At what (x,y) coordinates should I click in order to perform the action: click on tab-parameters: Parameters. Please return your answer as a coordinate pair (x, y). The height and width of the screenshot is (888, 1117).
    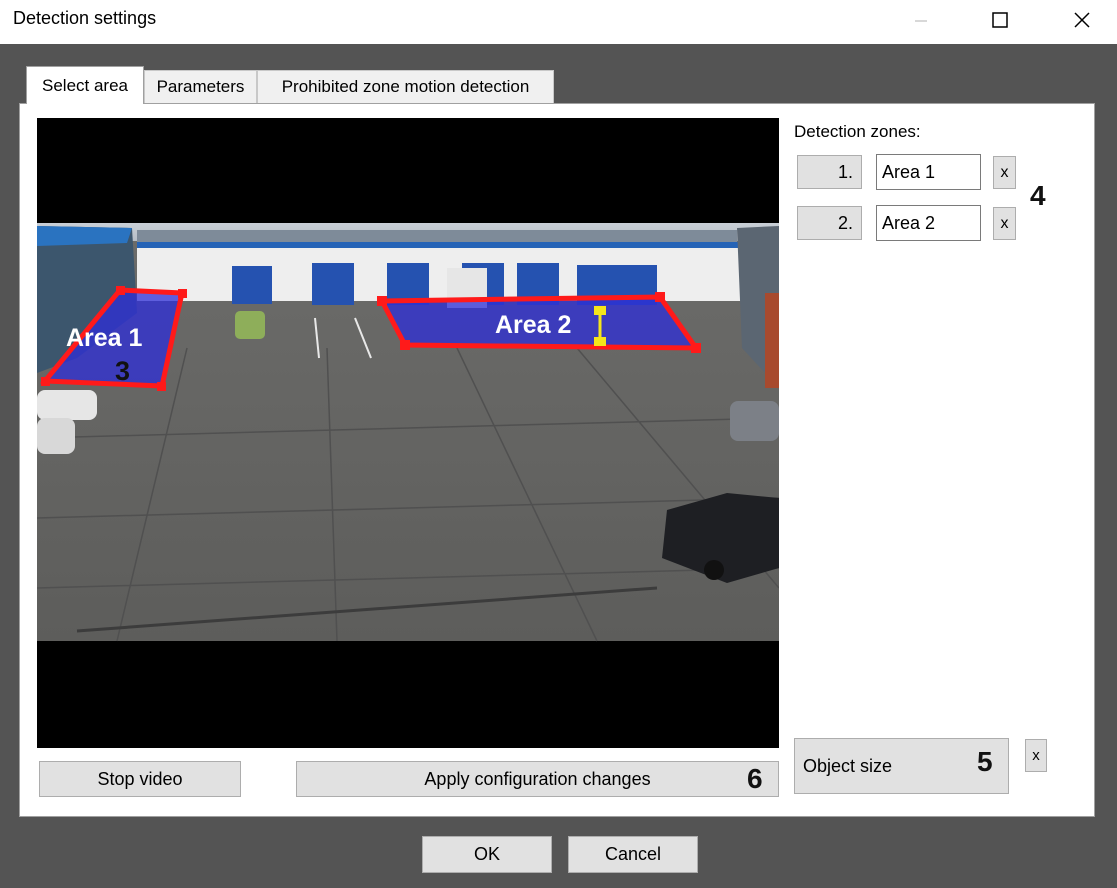
    Looking at the image, I should click on (200, 86).